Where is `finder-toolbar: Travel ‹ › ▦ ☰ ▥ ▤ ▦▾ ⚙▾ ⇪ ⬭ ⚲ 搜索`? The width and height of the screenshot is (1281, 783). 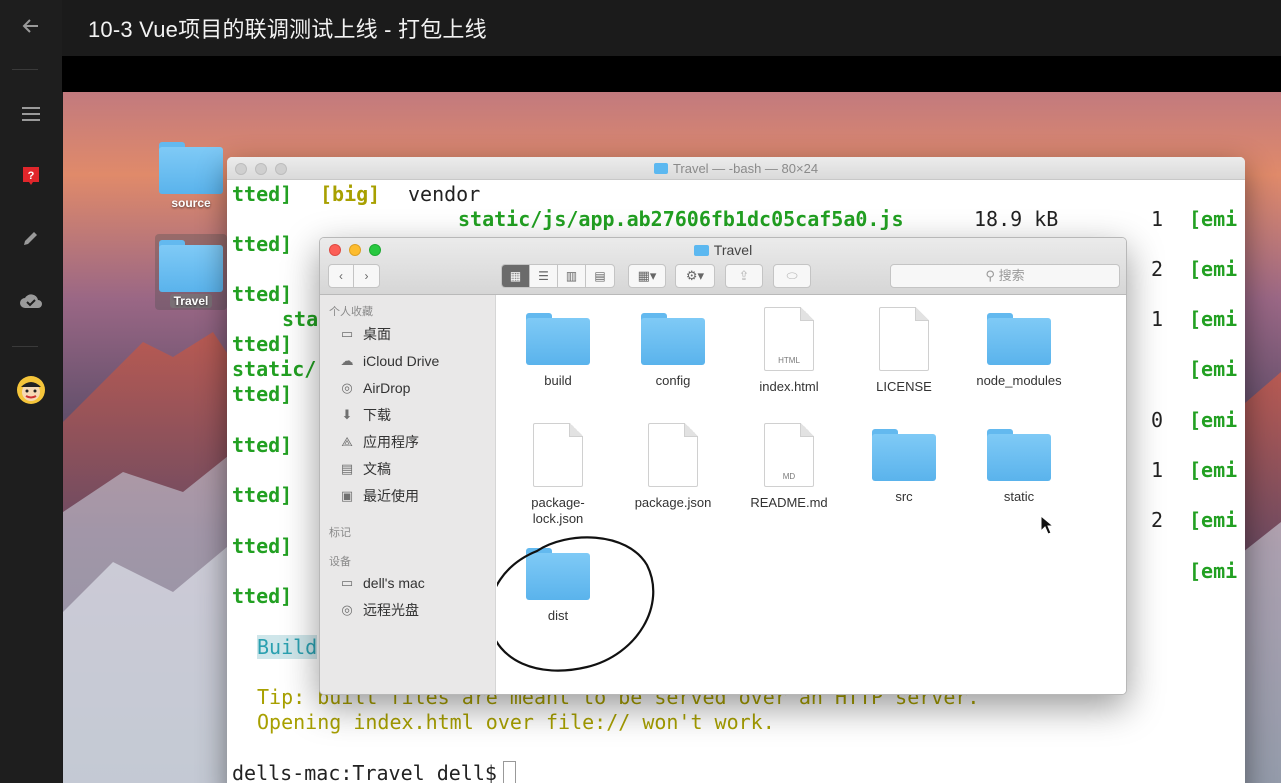
finder-toolbar: Travel ‹ › ▦ ☰ ▥ ▤ ▦▾ ⚙▾ ⇪ ⬭ ⚲ 搜索 is located at coordinates (723, 266).